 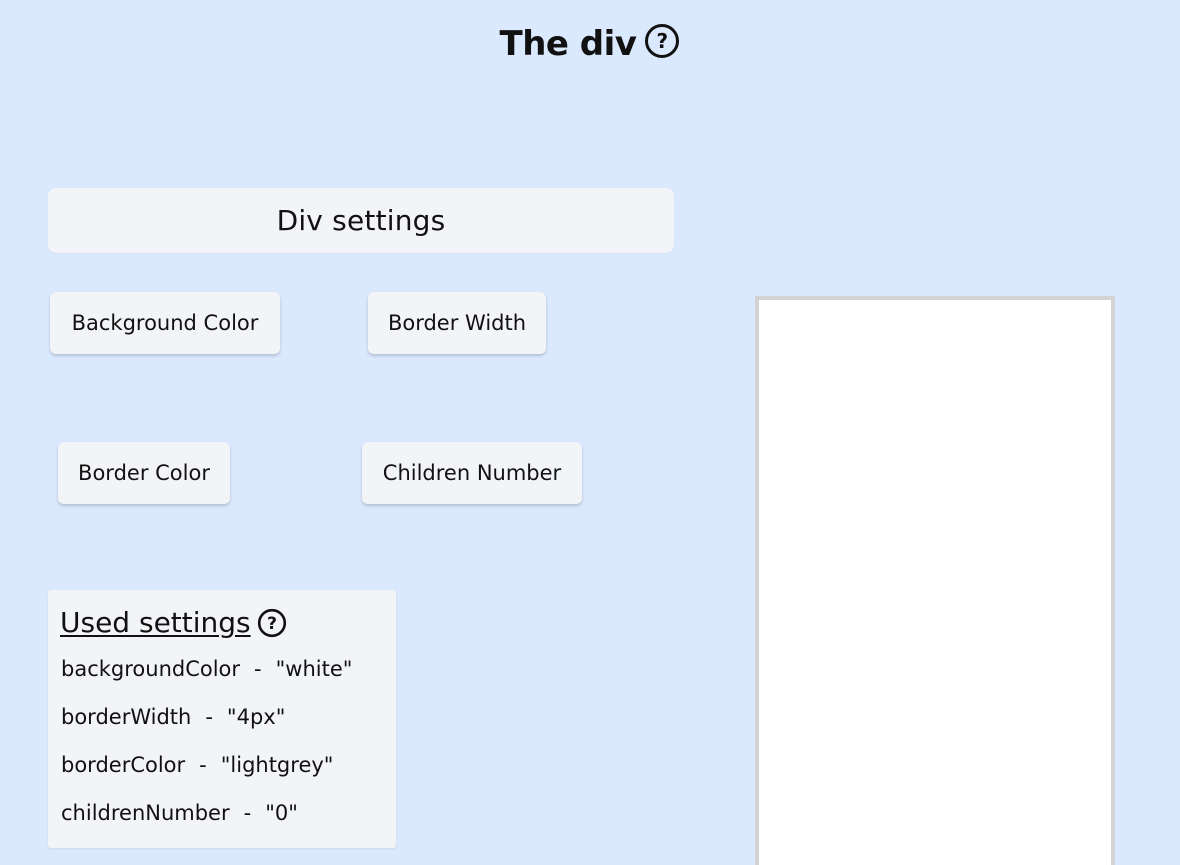 What do you see at coordinates (277, 765) in the screenshot?
I see `setting-value: "lightgrey"` at bounding box center [277, 765].